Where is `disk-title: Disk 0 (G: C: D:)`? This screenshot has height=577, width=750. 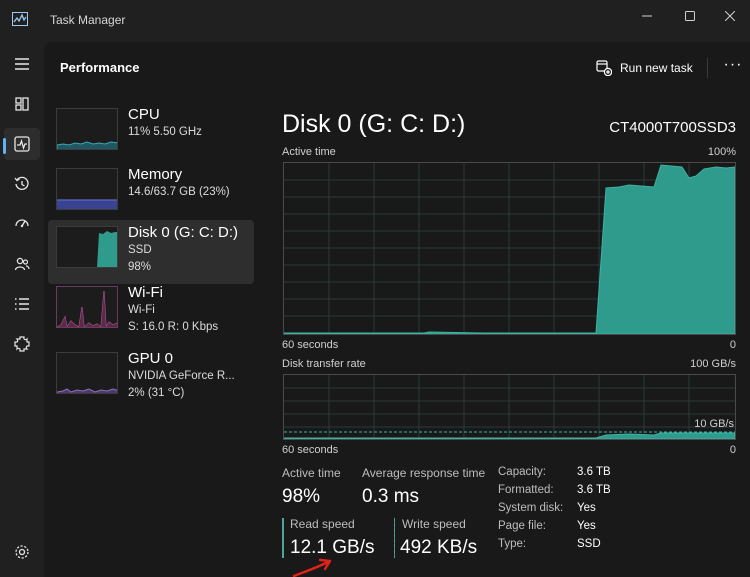 disk-title: Disk 0 (G: C: D:) is located at coordinates (374, 124).